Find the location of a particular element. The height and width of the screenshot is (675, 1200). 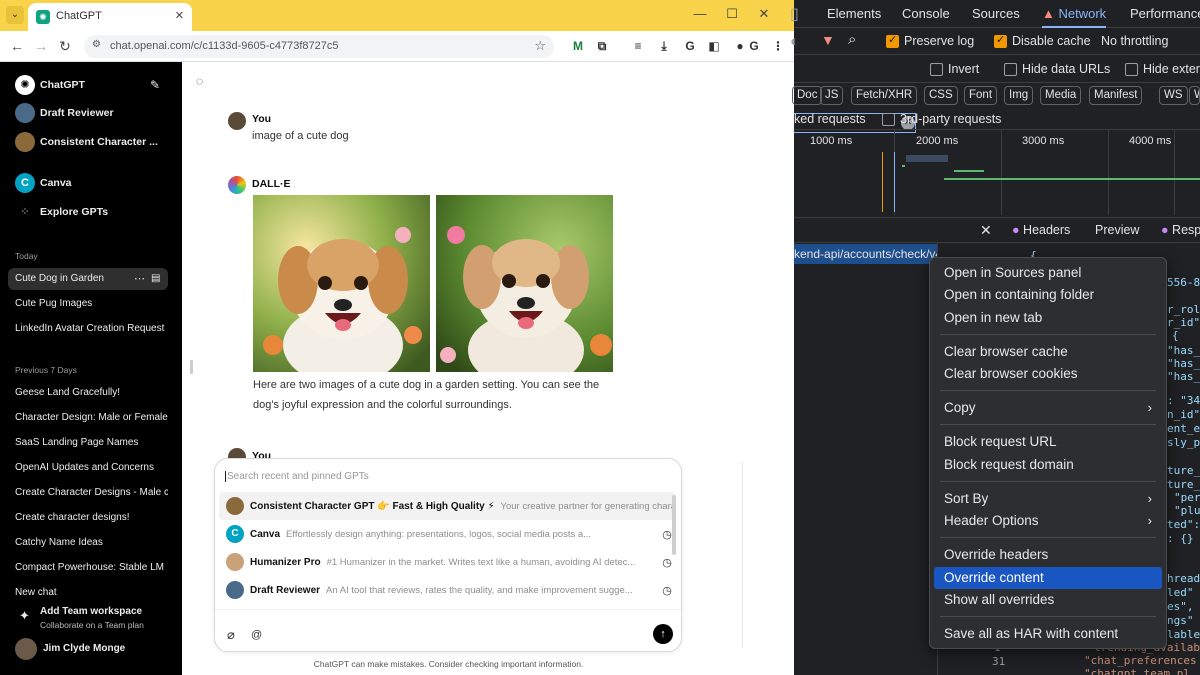

record-icon: ◐ is located at coordinates (794, 41).